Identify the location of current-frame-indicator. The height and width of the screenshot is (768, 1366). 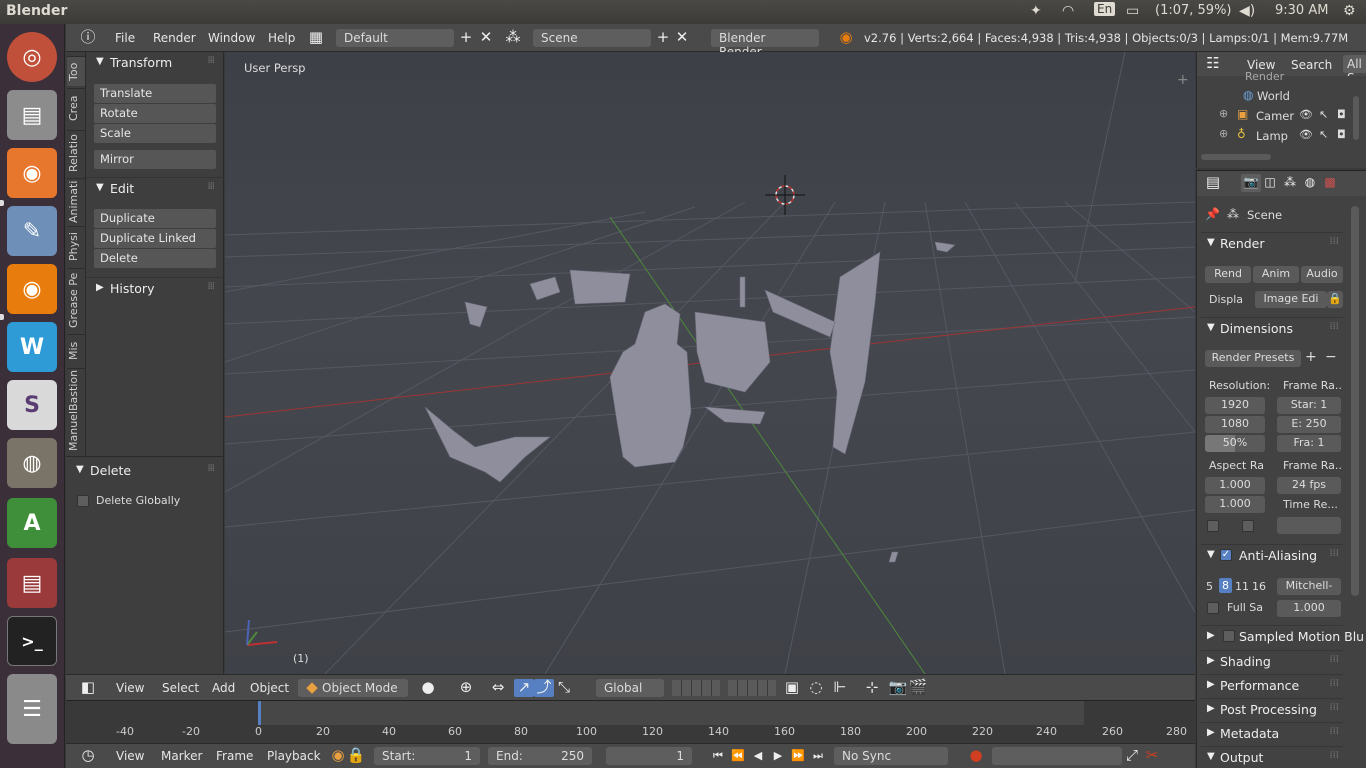
(259, 713).